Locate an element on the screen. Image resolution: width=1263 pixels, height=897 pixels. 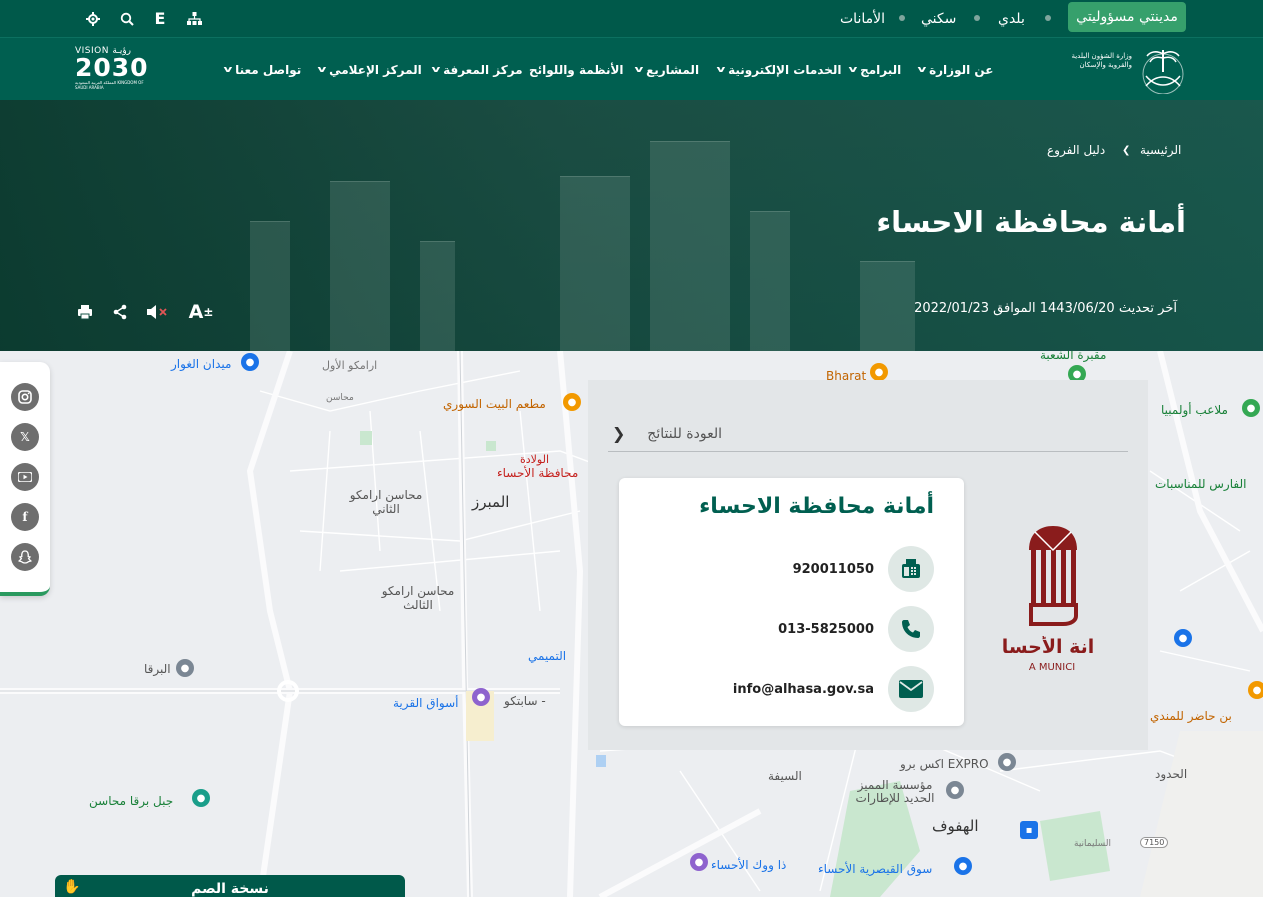
nav-item-about: v عن الوزارة is located at coordinates (953, 69).